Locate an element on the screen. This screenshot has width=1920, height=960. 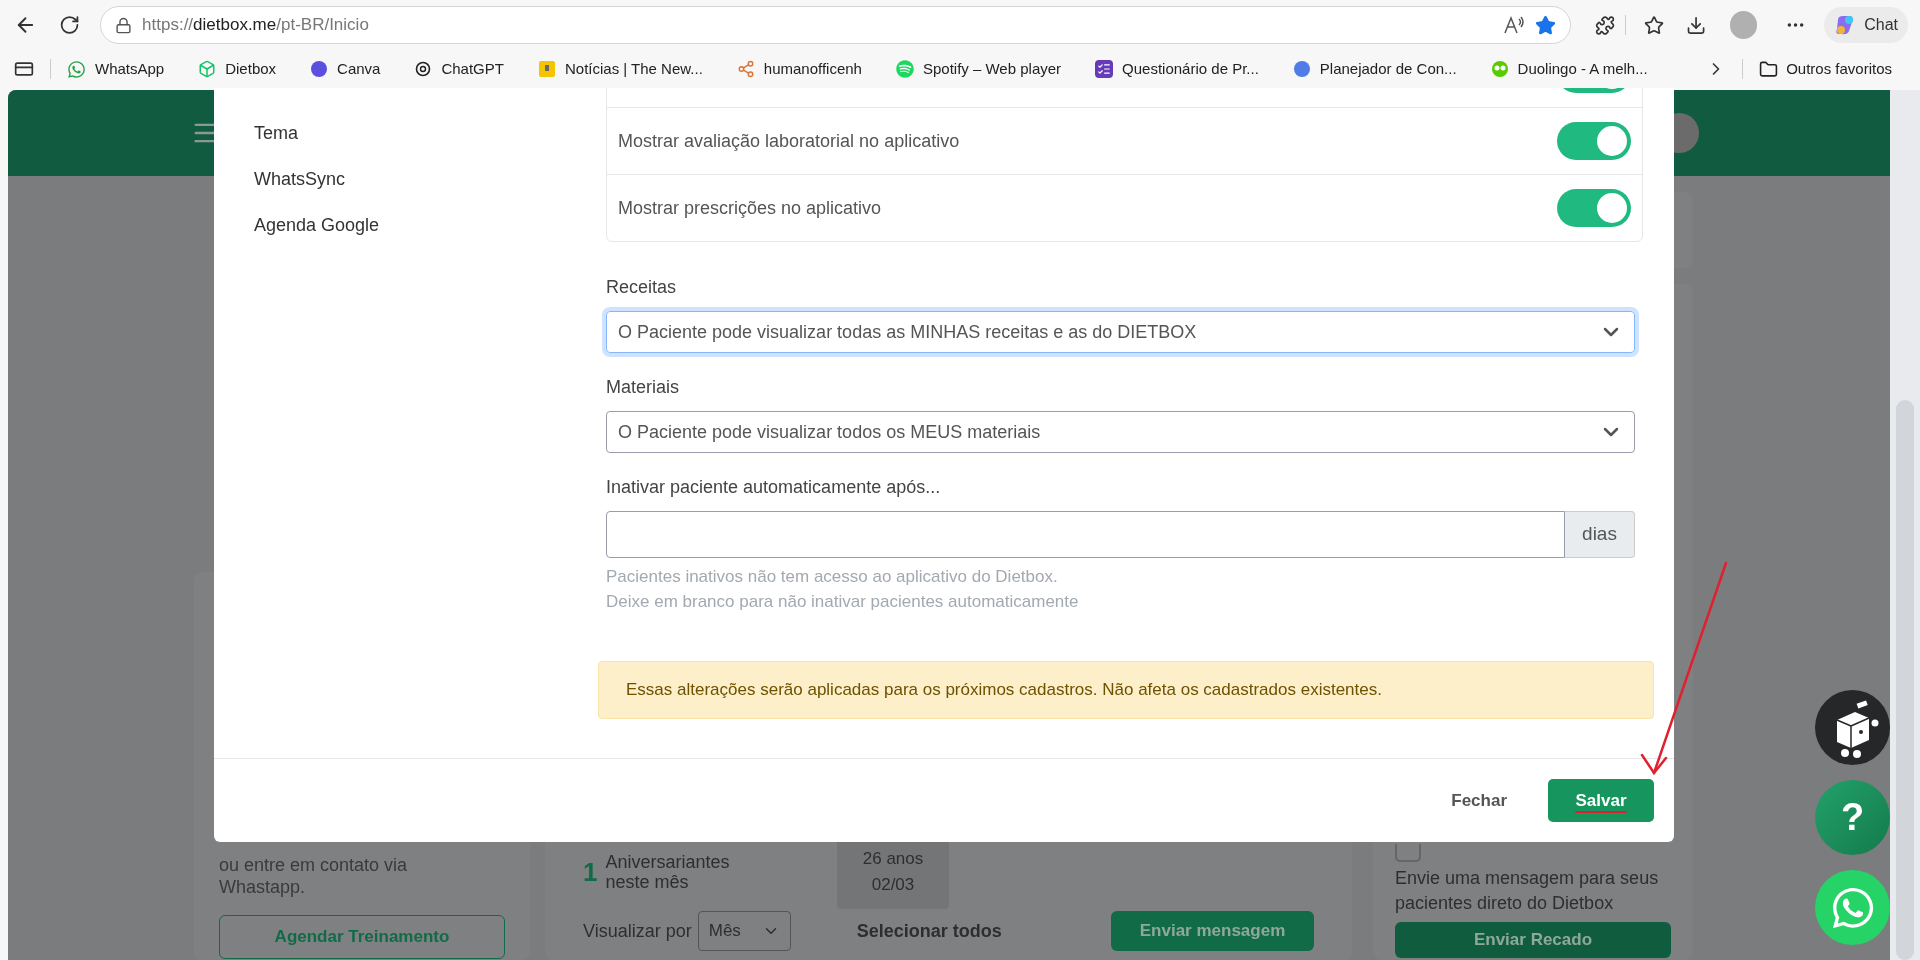
close-button: Fechar is located at coordinates (1479, 800).